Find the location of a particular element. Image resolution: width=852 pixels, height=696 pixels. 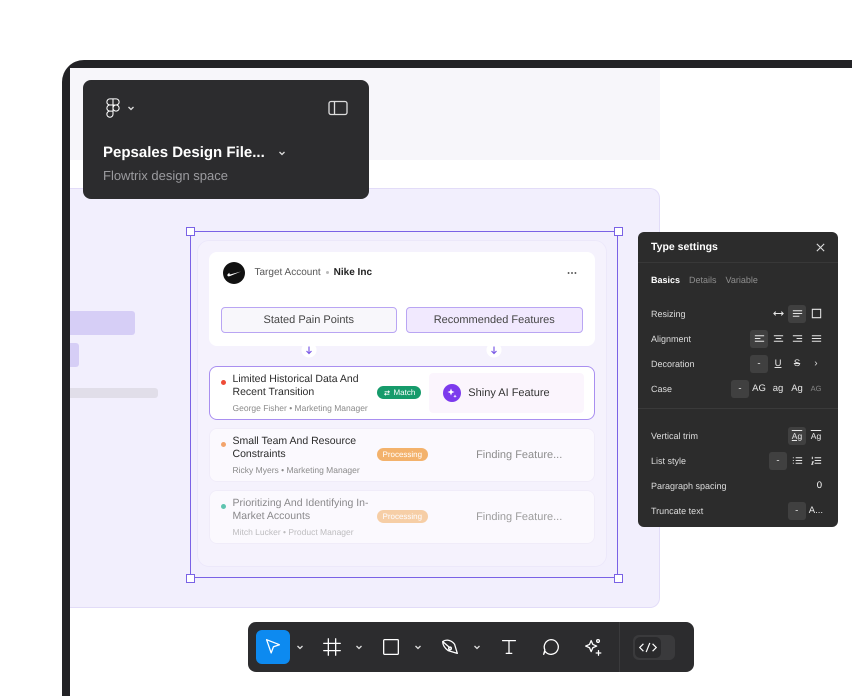

swap-icon is located at coordinates (386, 392).